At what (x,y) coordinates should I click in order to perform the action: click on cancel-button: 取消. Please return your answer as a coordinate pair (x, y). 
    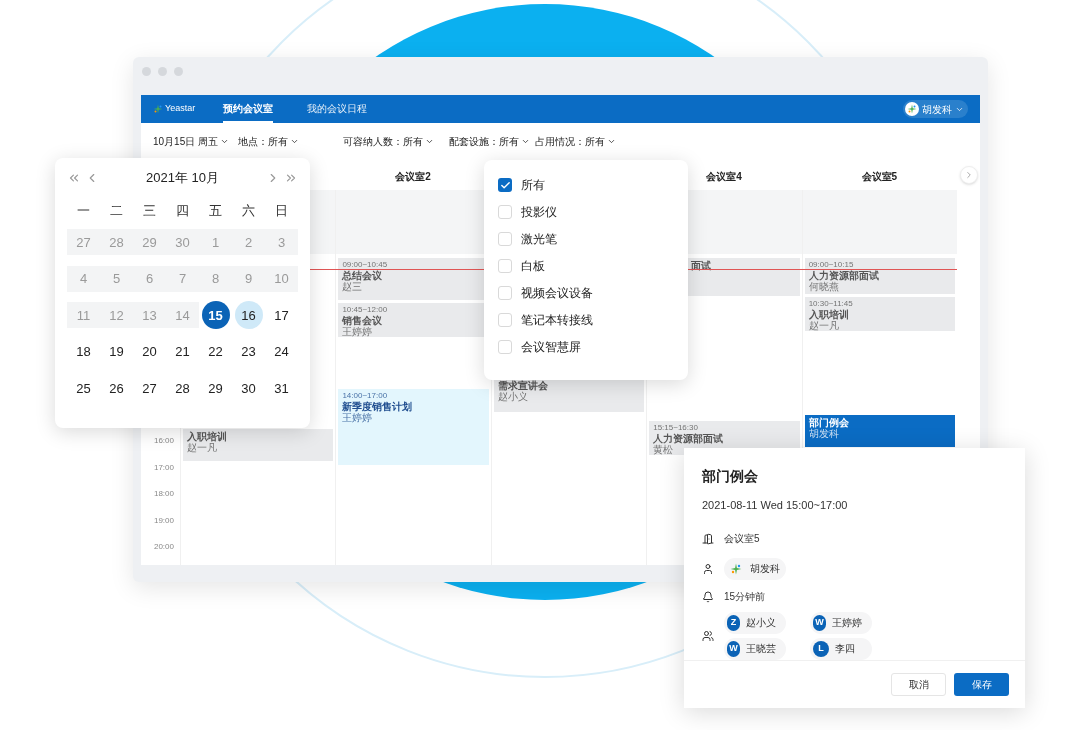
    Looking at the image, I should click on (918, 684).